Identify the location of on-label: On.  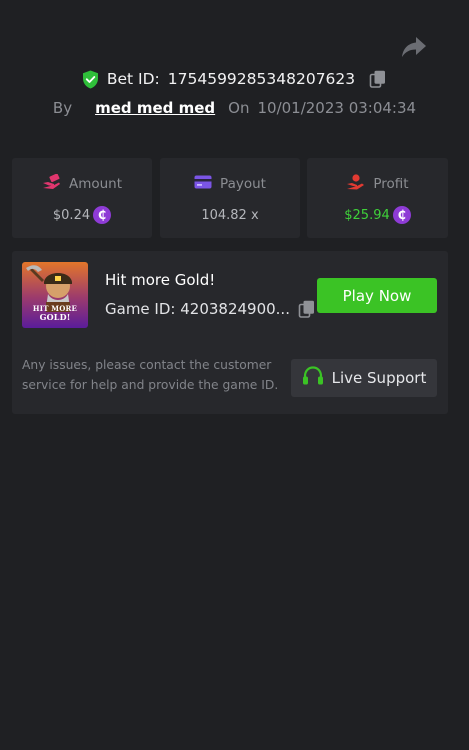
(239, 108).